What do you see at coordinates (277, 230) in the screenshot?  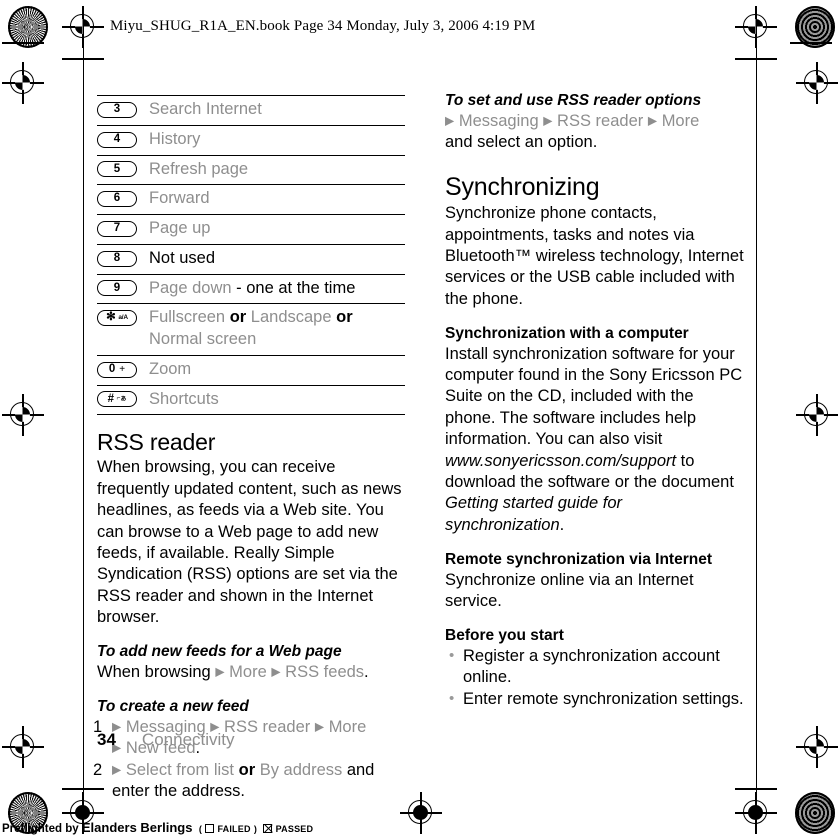 I see `key-function-cell: Page up` at bounding box center [277, 230].